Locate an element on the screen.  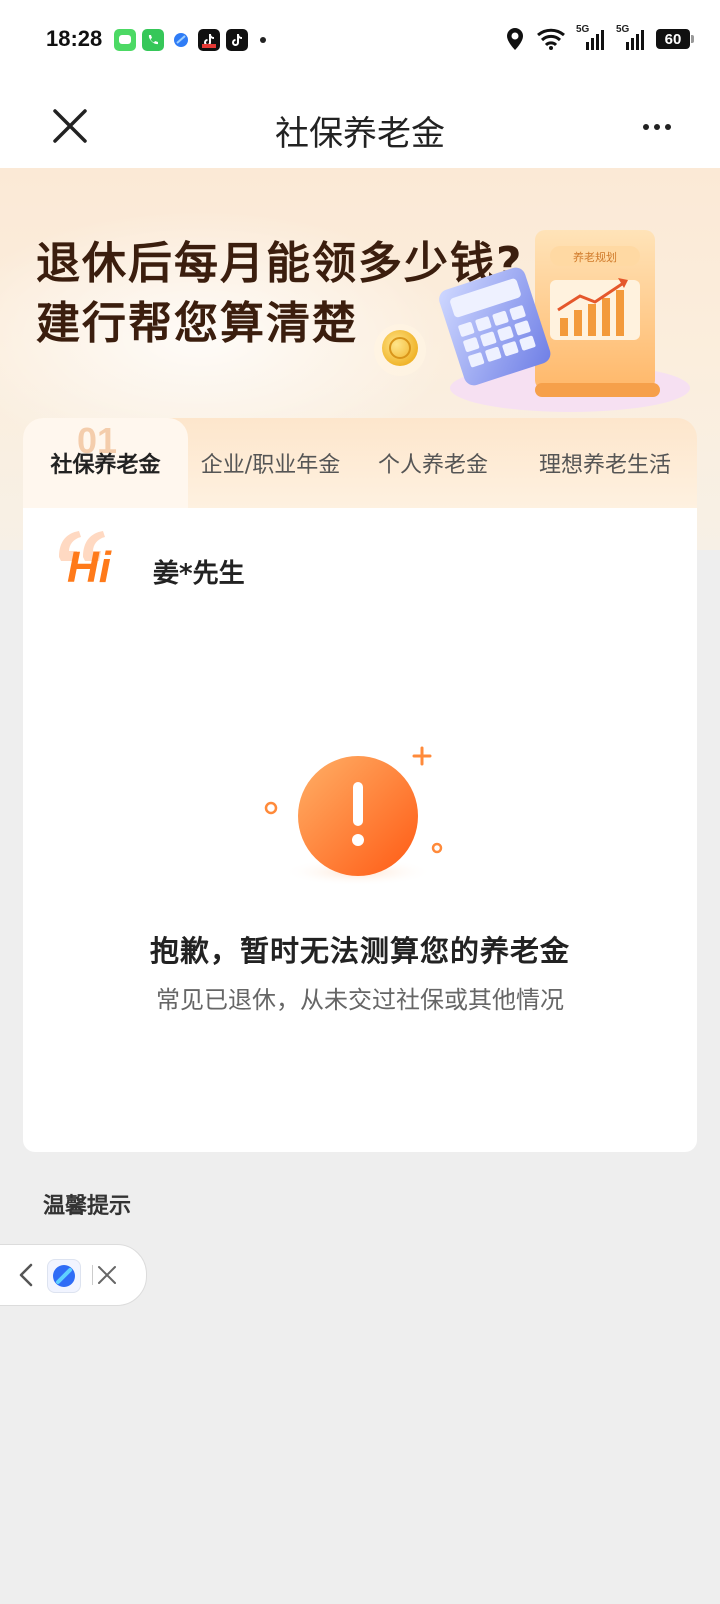
floating-capsule is located at coordinates (73, 1275).